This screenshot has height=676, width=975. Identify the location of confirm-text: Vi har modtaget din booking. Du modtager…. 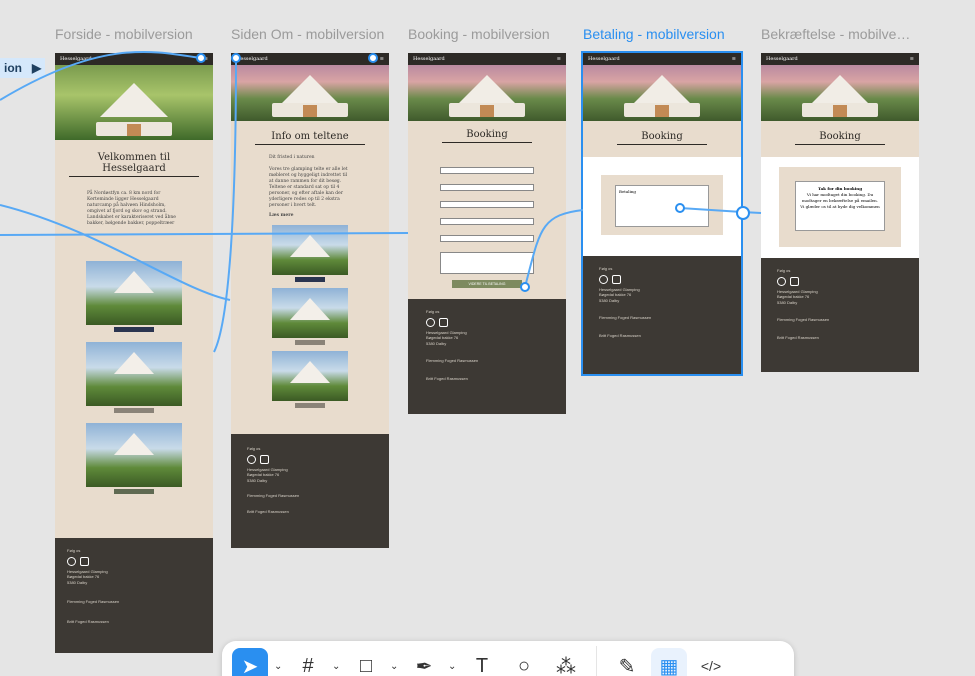
(840, 200).